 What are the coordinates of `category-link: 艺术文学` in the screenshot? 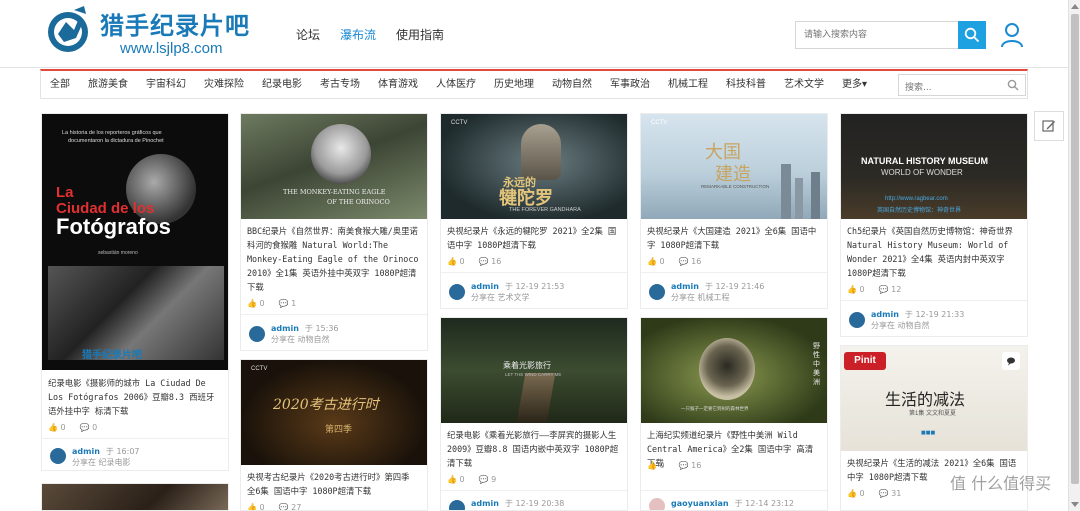 It's located at (514, 297).